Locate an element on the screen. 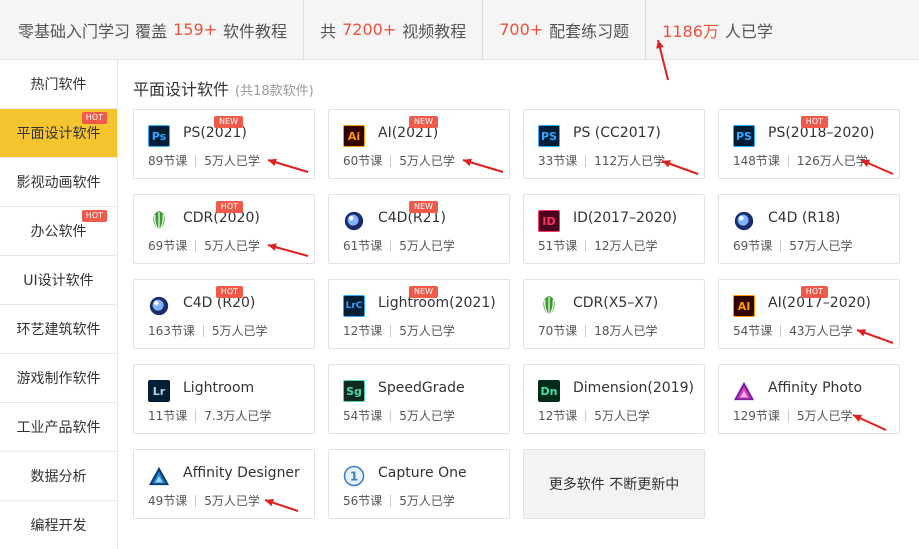 This screenshot has height=549, width=919. course-card: Lr Lightroom 11节课 7.3万人已学 is located at coordinates (224, 399).